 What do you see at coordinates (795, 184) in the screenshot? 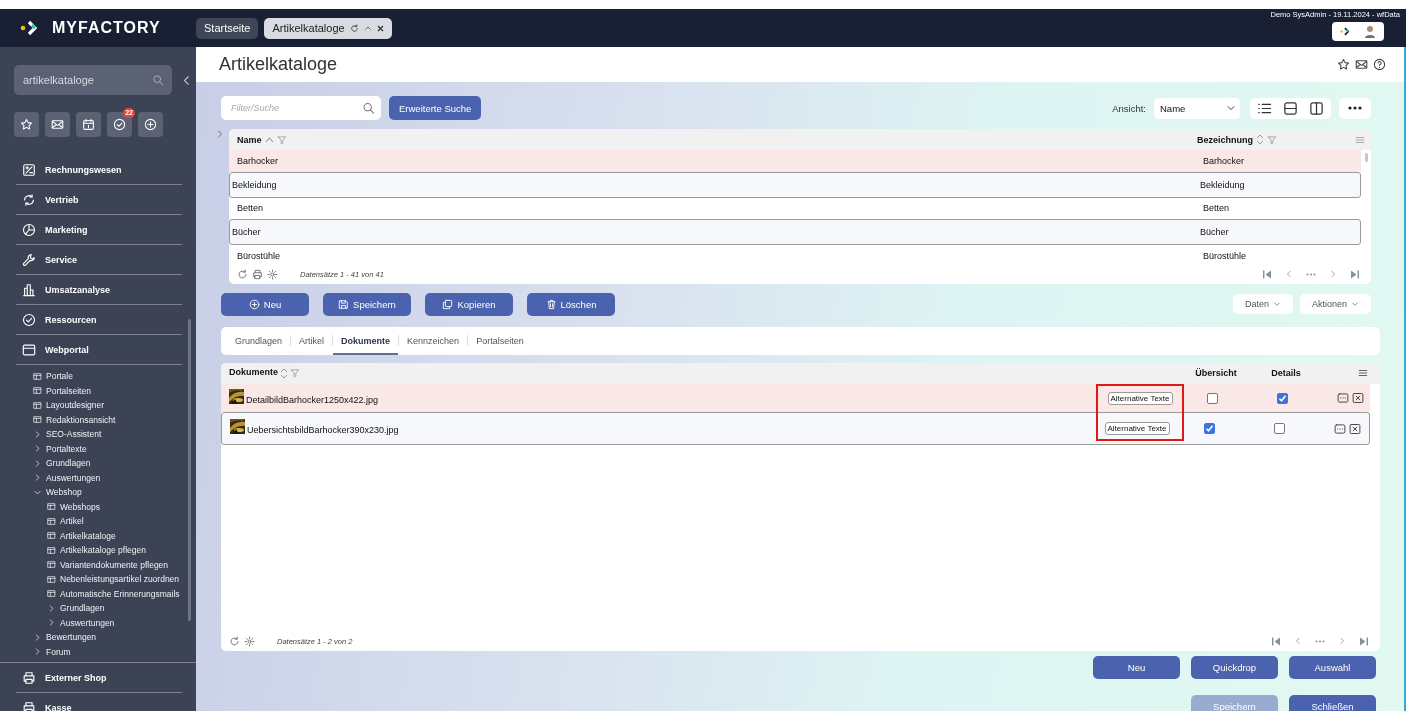
I see `table-row: Bekleidung Bekleidung` at bounding box center [795, 184].